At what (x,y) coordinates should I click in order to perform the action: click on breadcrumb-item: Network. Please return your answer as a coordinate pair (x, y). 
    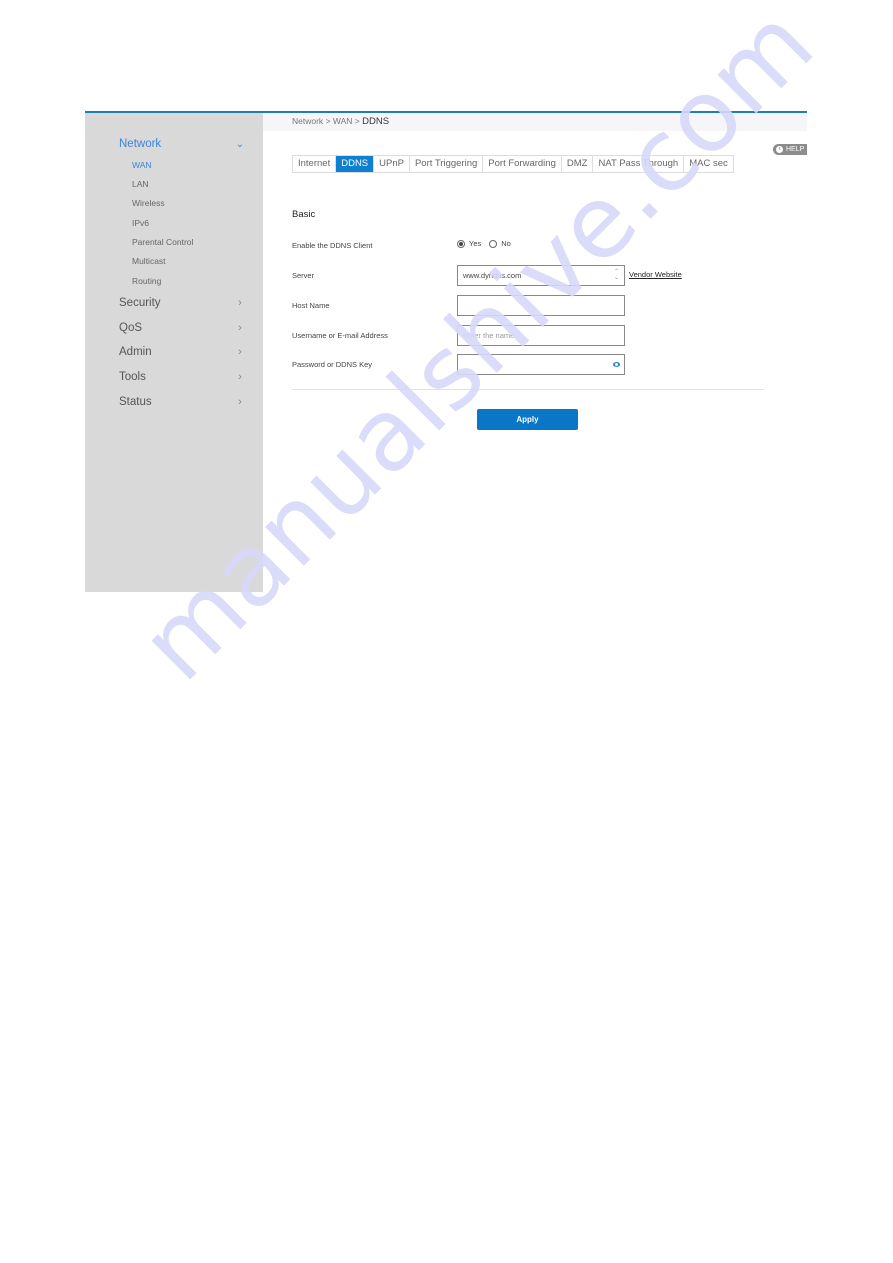
    Looking at the image, I should click on (307, 121).